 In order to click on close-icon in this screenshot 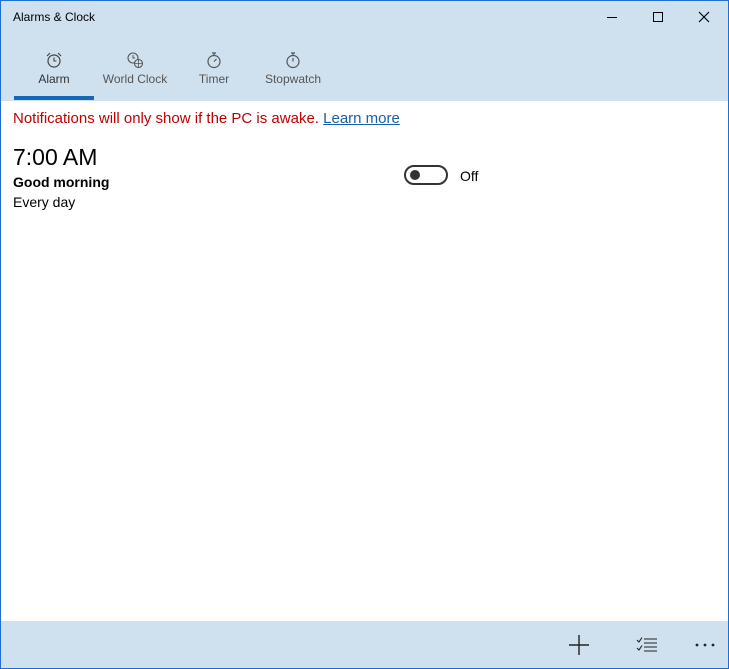, I will do `click(704, 17)`.